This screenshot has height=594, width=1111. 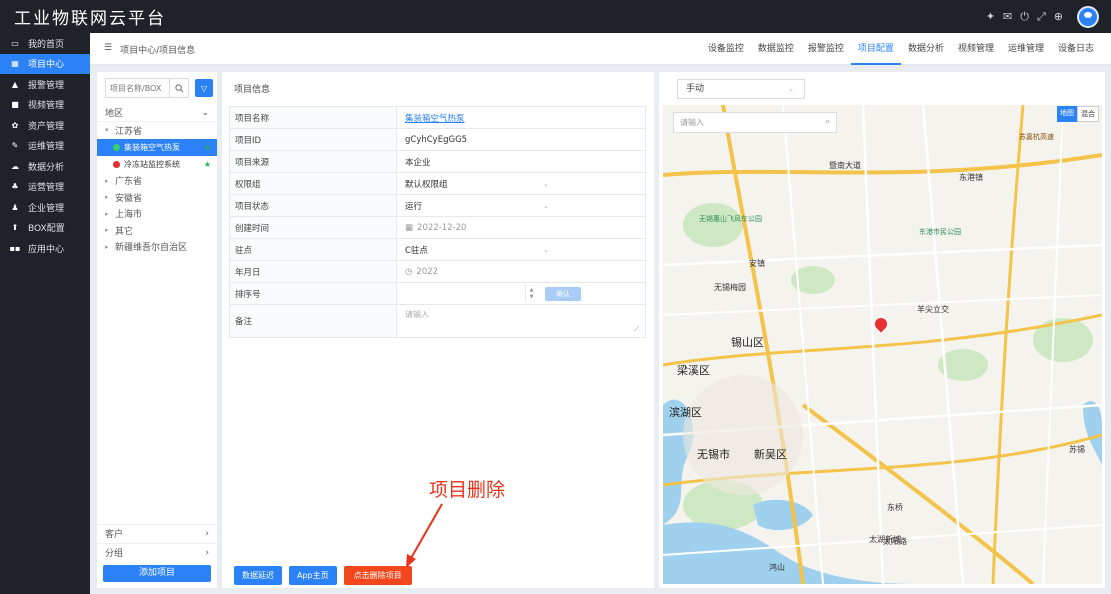 I want to click on tab-project-config: 项目配置, so click(x=875, y=49).